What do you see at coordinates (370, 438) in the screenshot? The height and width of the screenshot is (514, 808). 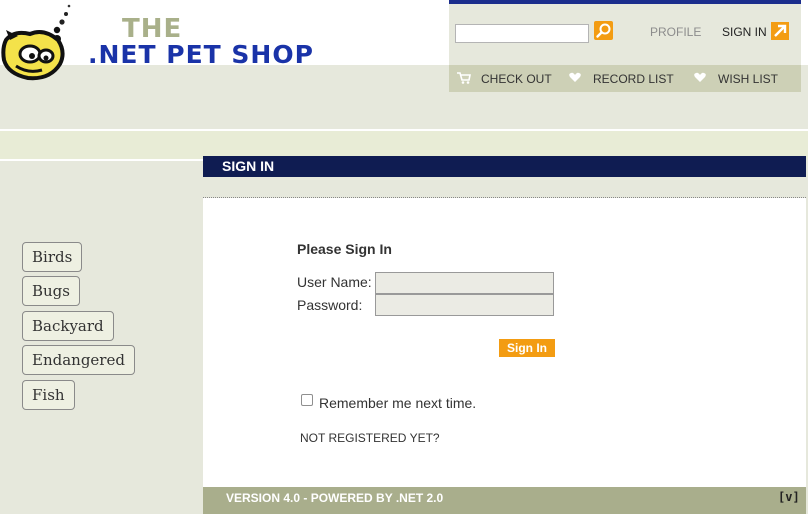 I see `not-registered-link: NOT REGISTERED YET?` at bounding box center [370, 438].